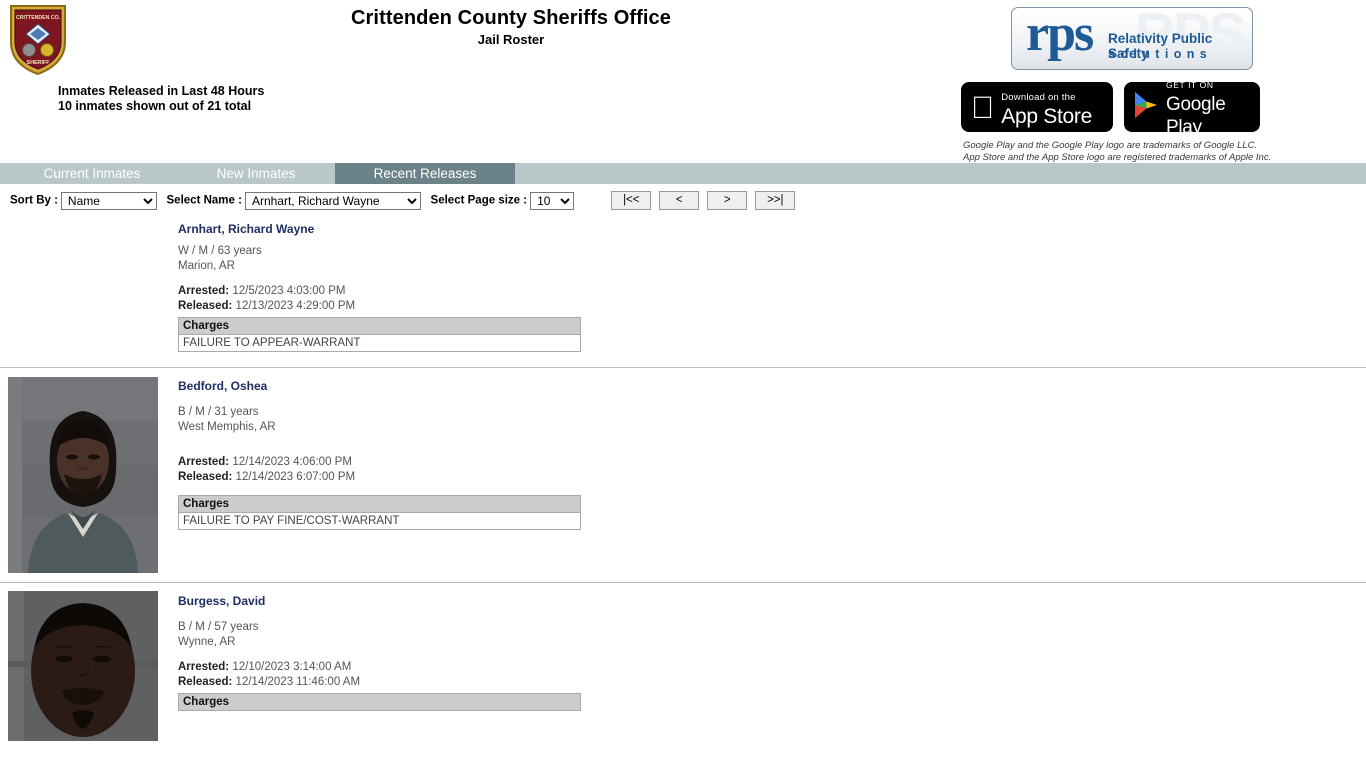  I want to click on sort-by-select: Name, so click(108, 200).